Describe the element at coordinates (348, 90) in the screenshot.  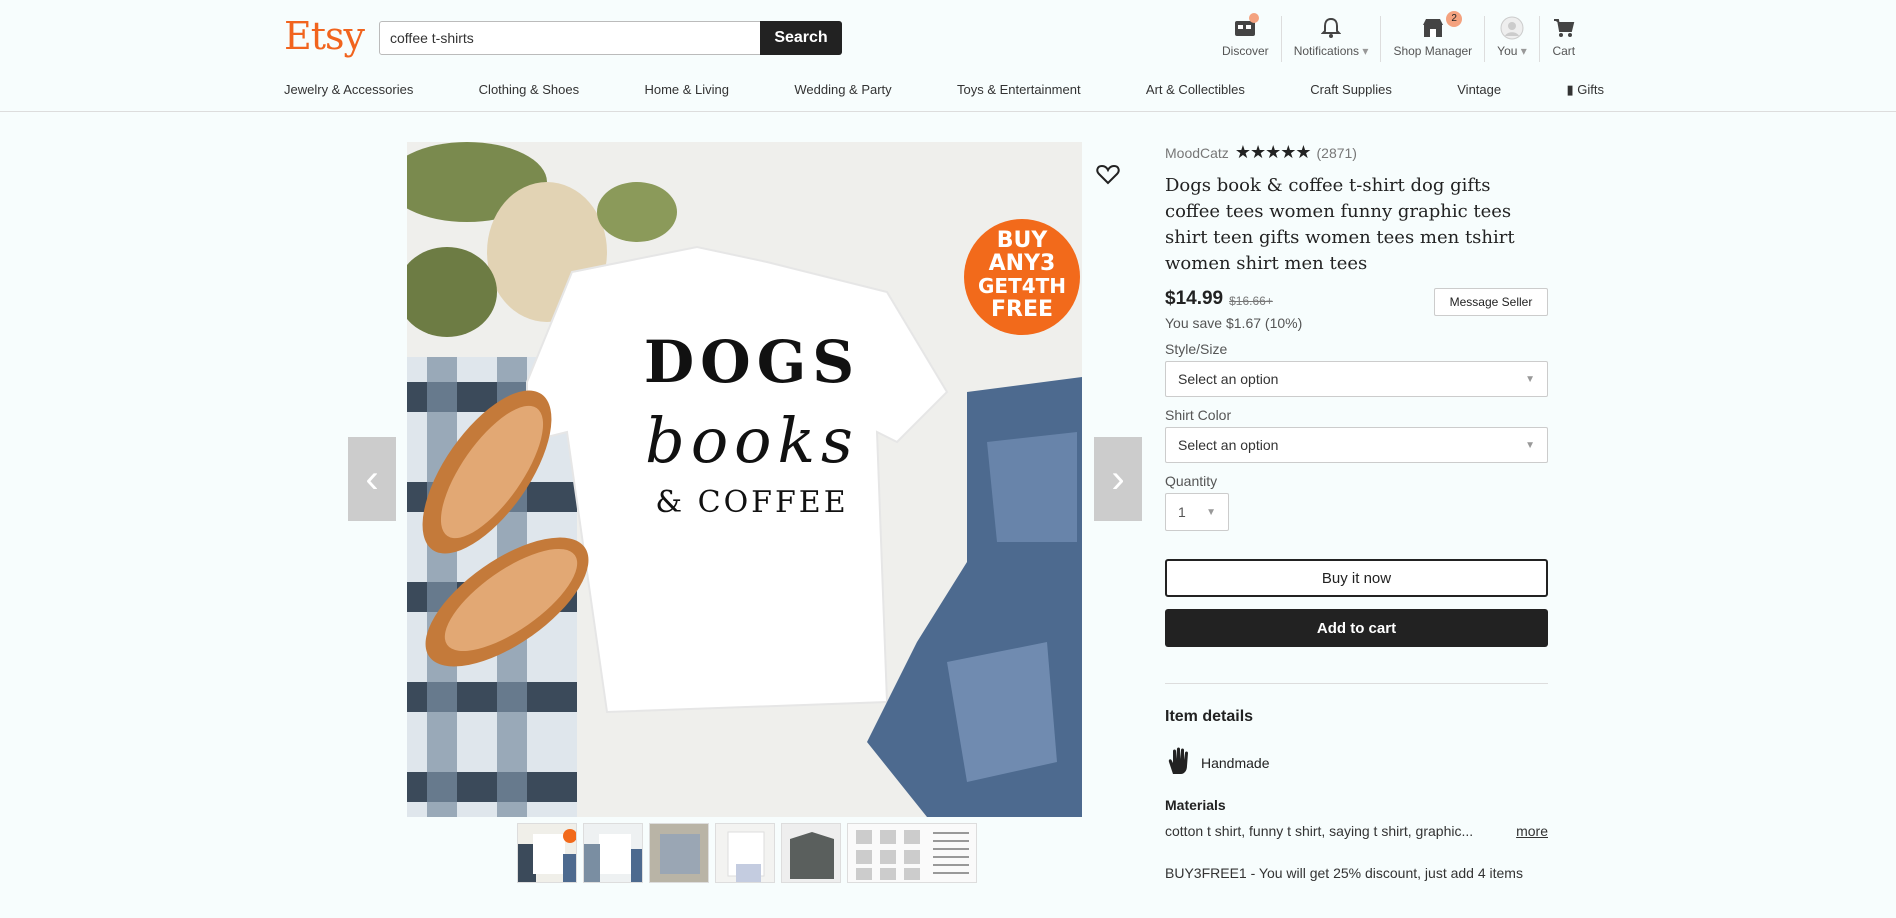
I see `category-jewelry: Jewelry & Accessories` at that location.